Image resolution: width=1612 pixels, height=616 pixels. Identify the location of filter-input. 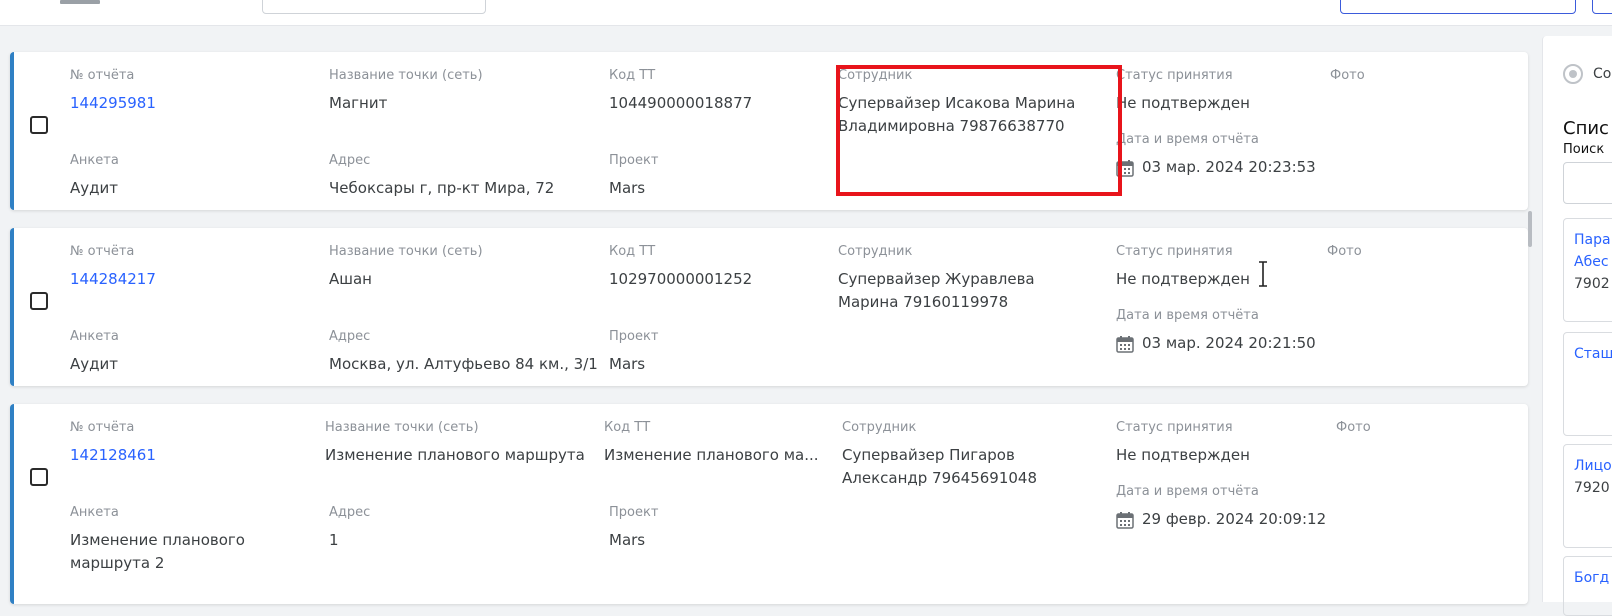
(374, 7).